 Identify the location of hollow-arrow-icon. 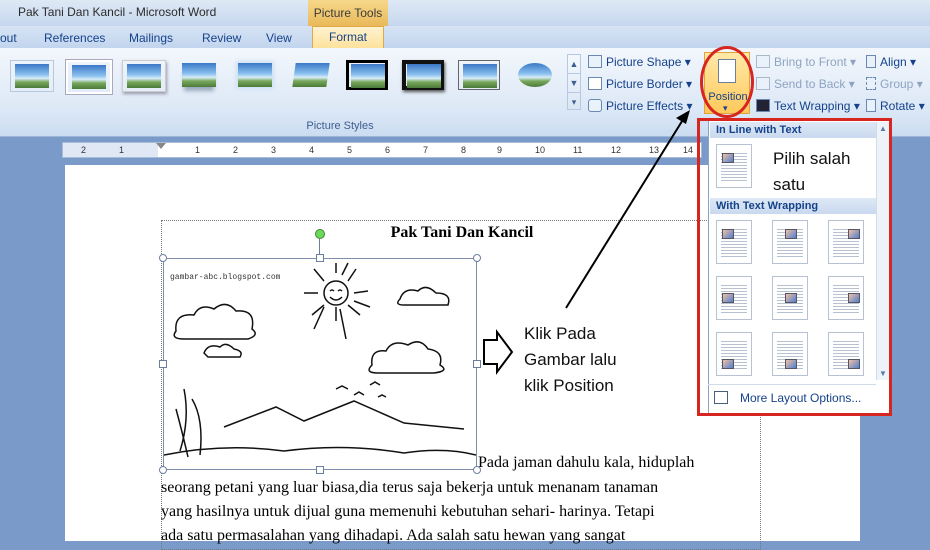
(498, 352).